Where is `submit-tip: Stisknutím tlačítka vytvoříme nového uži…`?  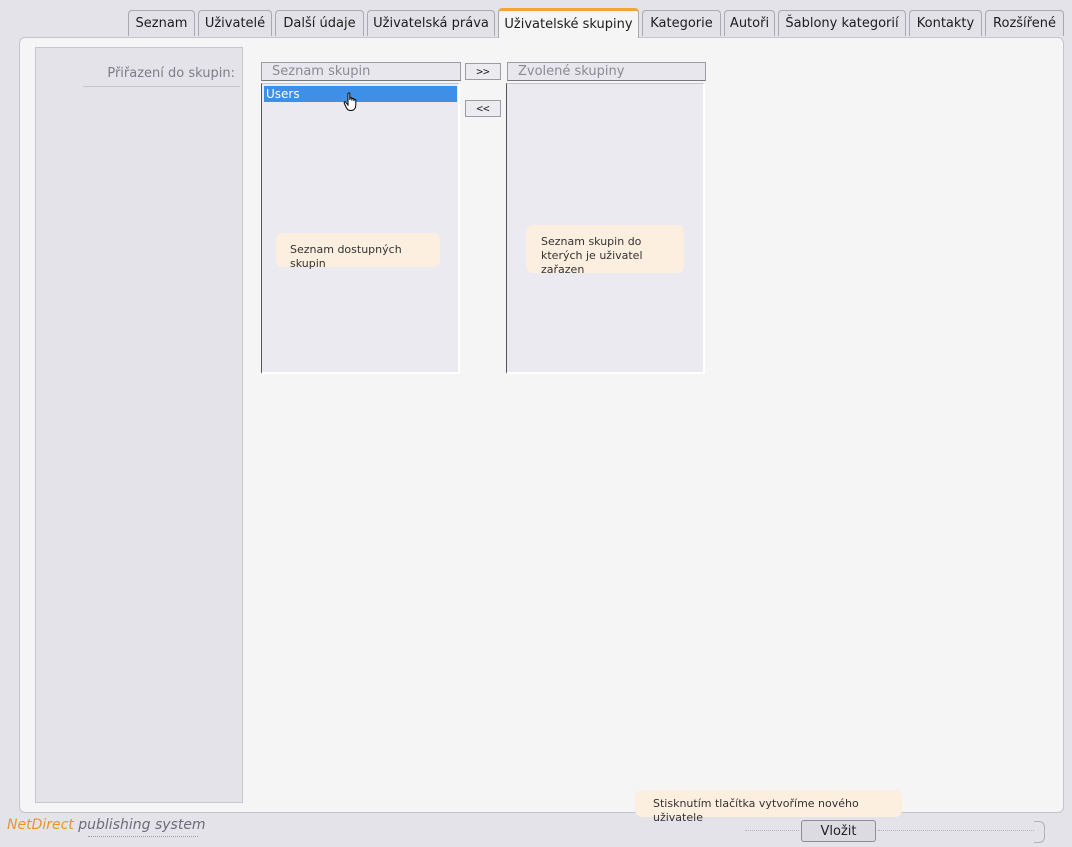 submit-tip: Stisknutím tlačítka vytvoříme nového uži… is located at coordinates (768, 807).